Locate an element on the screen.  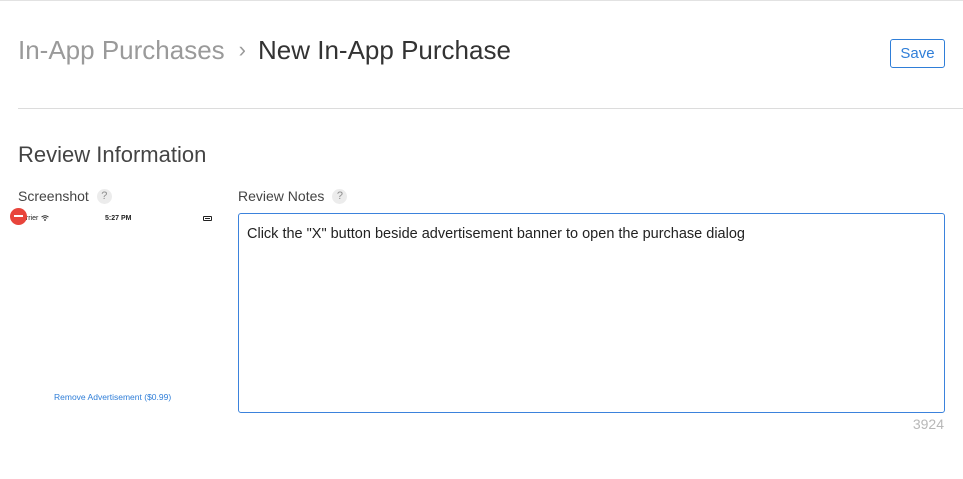
review-notes-label-row: Review Notes ? is located at coordinates (293, 196).